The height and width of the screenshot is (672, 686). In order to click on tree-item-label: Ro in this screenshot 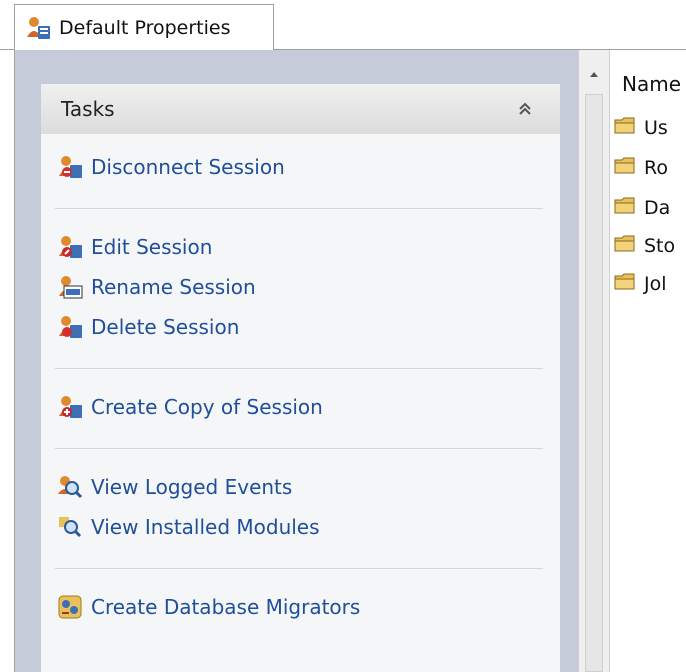, I will do `click(656, 168)`.